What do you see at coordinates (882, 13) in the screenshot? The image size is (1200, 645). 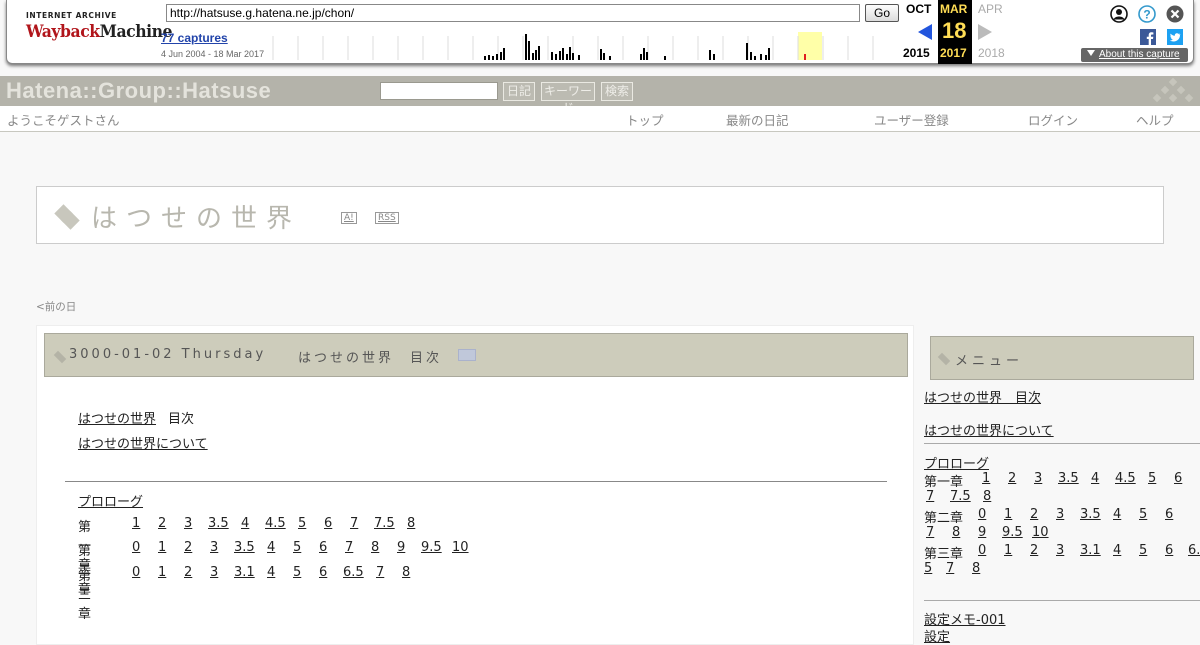 I see `wayback-go-button: Go` at bounding box center [882, 13].